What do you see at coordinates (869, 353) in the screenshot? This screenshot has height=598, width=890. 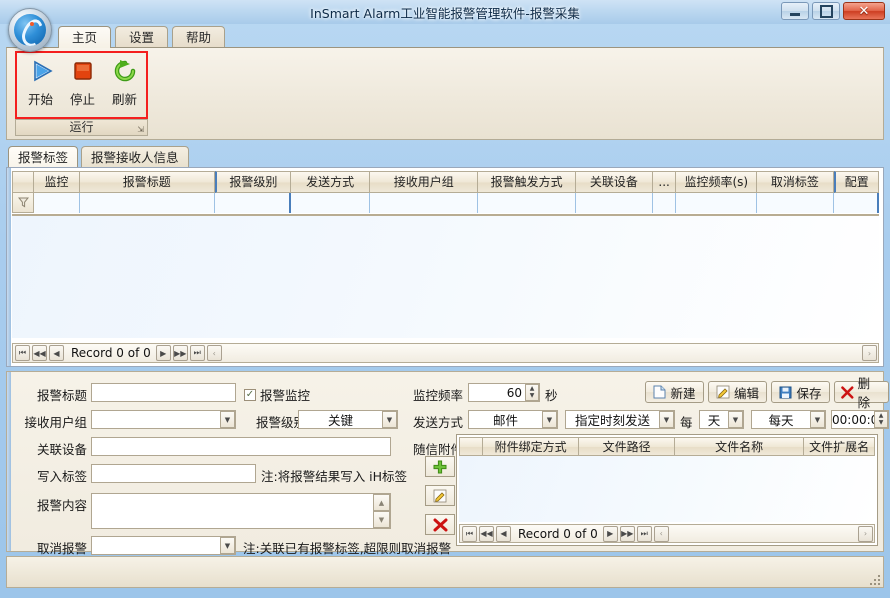 I see `grid-nav-expand: ›` at bounding box center [869, 353].